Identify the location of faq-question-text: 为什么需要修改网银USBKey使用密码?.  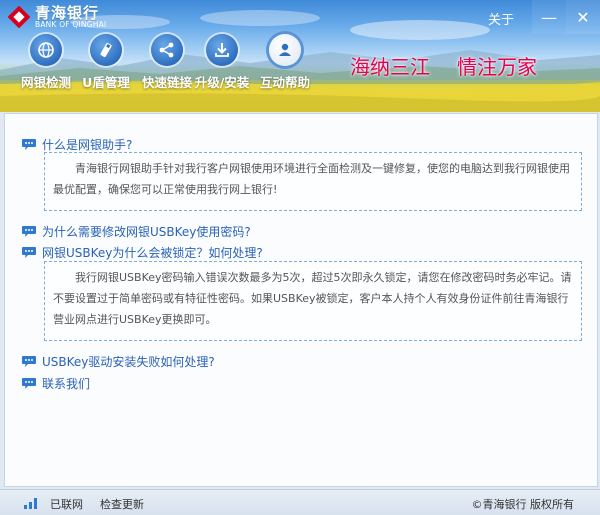
(146, 232).